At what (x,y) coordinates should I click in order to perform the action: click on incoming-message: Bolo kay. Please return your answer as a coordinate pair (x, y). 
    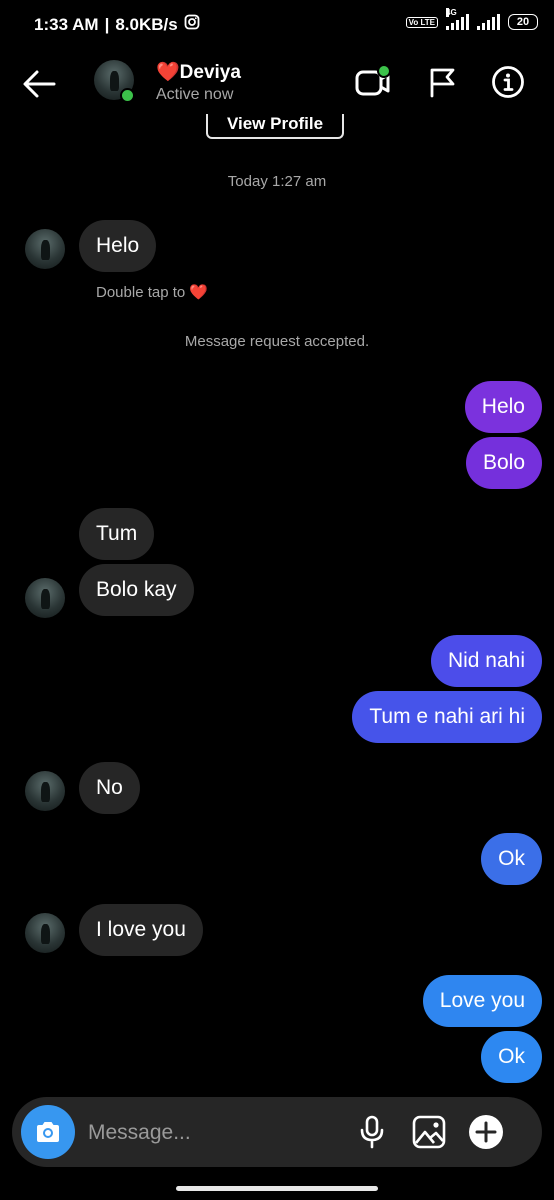
    Looking at the image, I should click on (136, 590).